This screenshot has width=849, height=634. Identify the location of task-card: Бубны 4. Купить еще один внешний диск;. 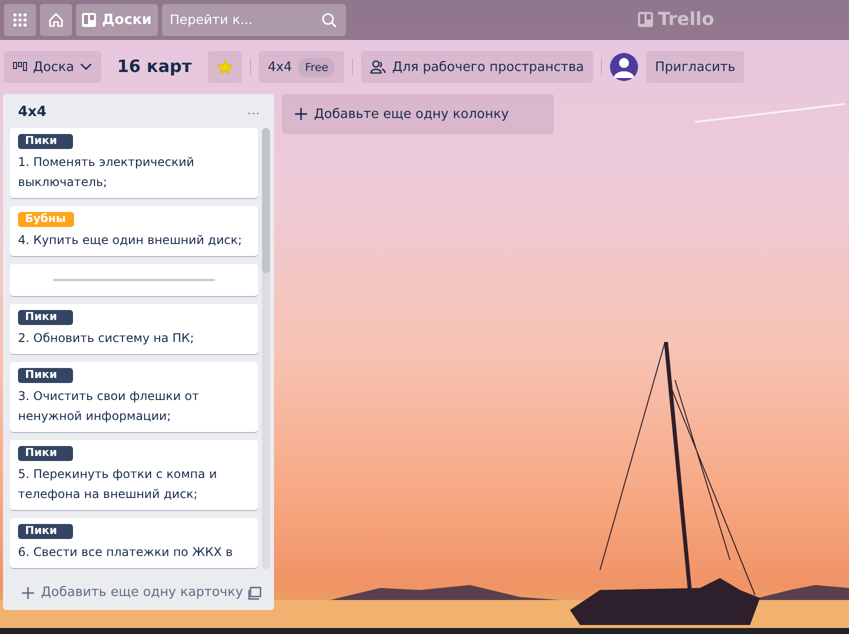
(134, 231).